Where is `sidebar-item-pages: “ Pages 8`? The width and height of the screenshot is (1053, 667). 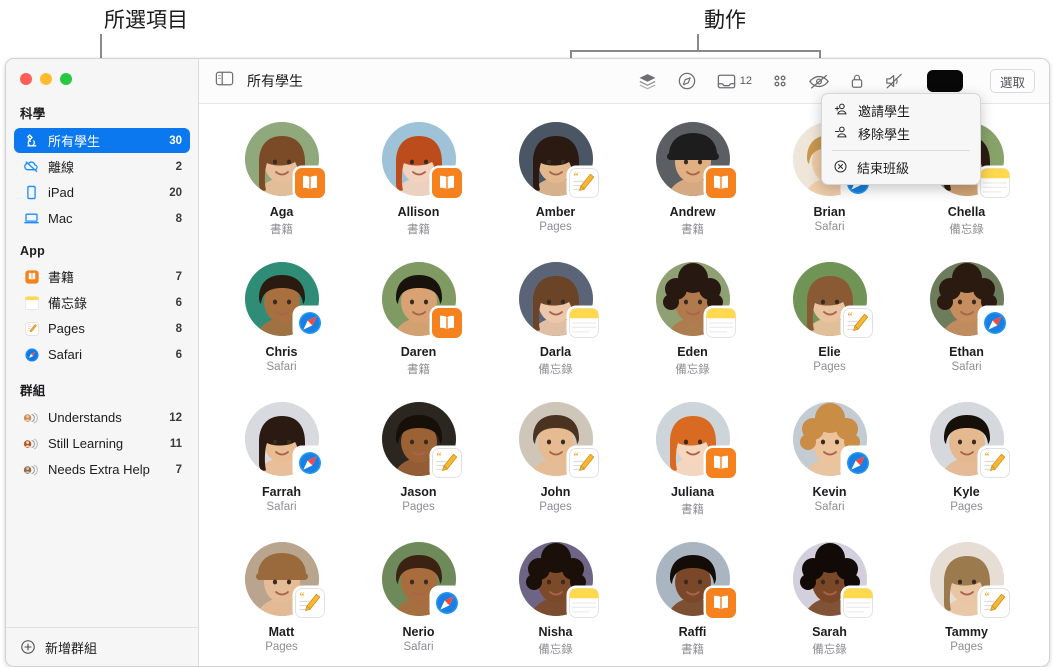 sidebar-item-pages: “ Pages 8 is located at coordinates (102, 328).